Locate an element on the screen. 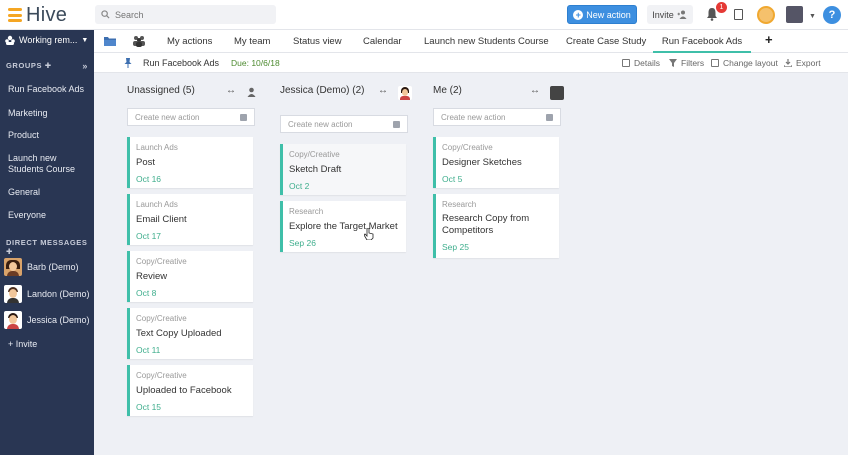 Image resolution: width=848 pixels, height=455 pixels. direct-messages-heading: DIRECT MESSAGES ✚ is located at coordinates (50, 247).